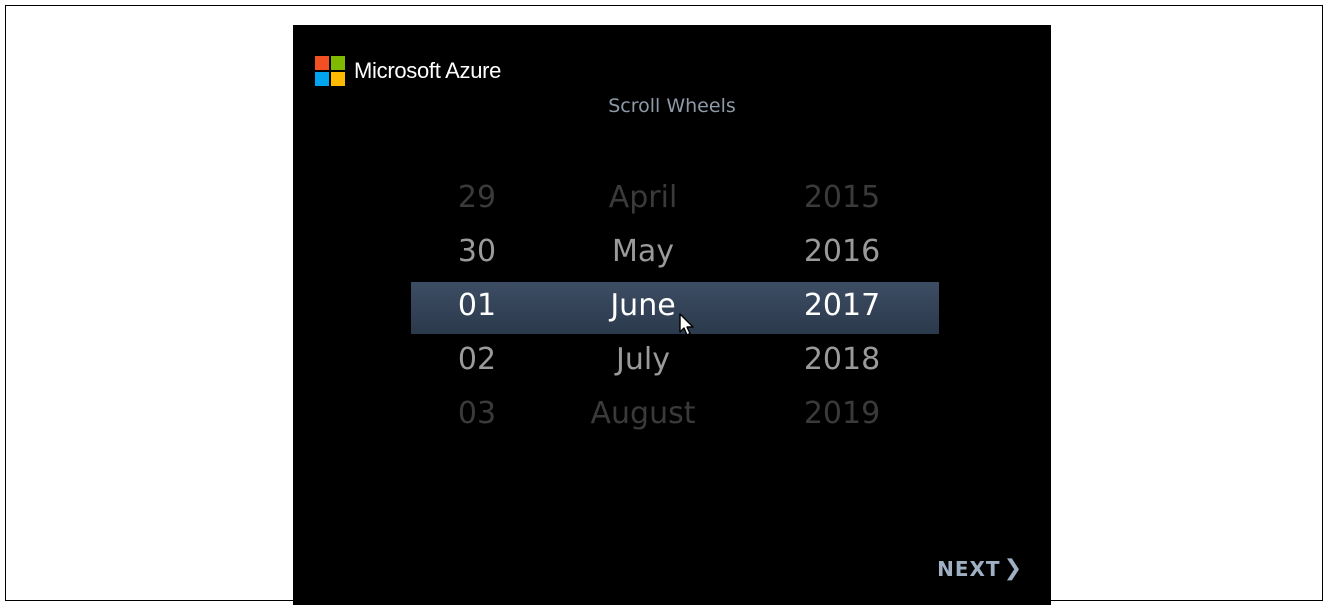 This screenshot has height=606, width=1328. What do you see at coordinates (842, 360) in the screenshot?
I see `year-wheel-item: 2018` at bounding box center [842, 360].